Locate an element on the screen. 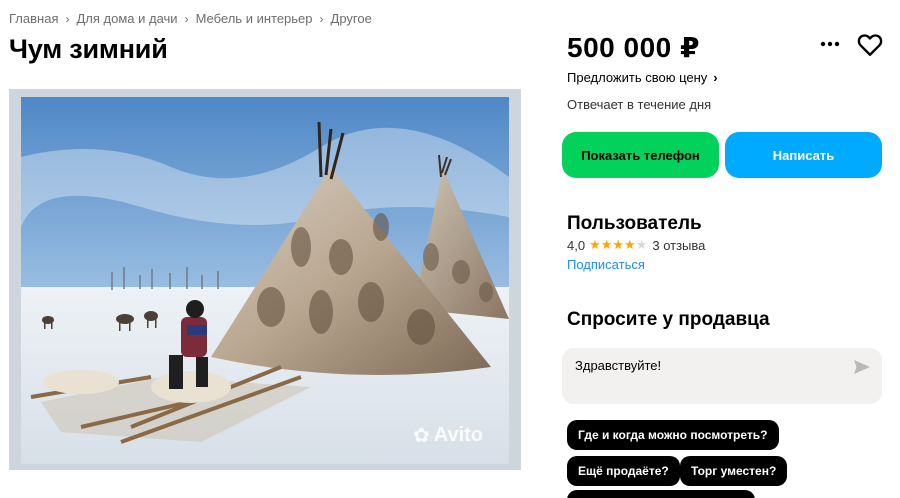 Image resolution: width=900 pixels, height=498 pixels. rating-value: 4,0 is located at coordinates (576, 245).